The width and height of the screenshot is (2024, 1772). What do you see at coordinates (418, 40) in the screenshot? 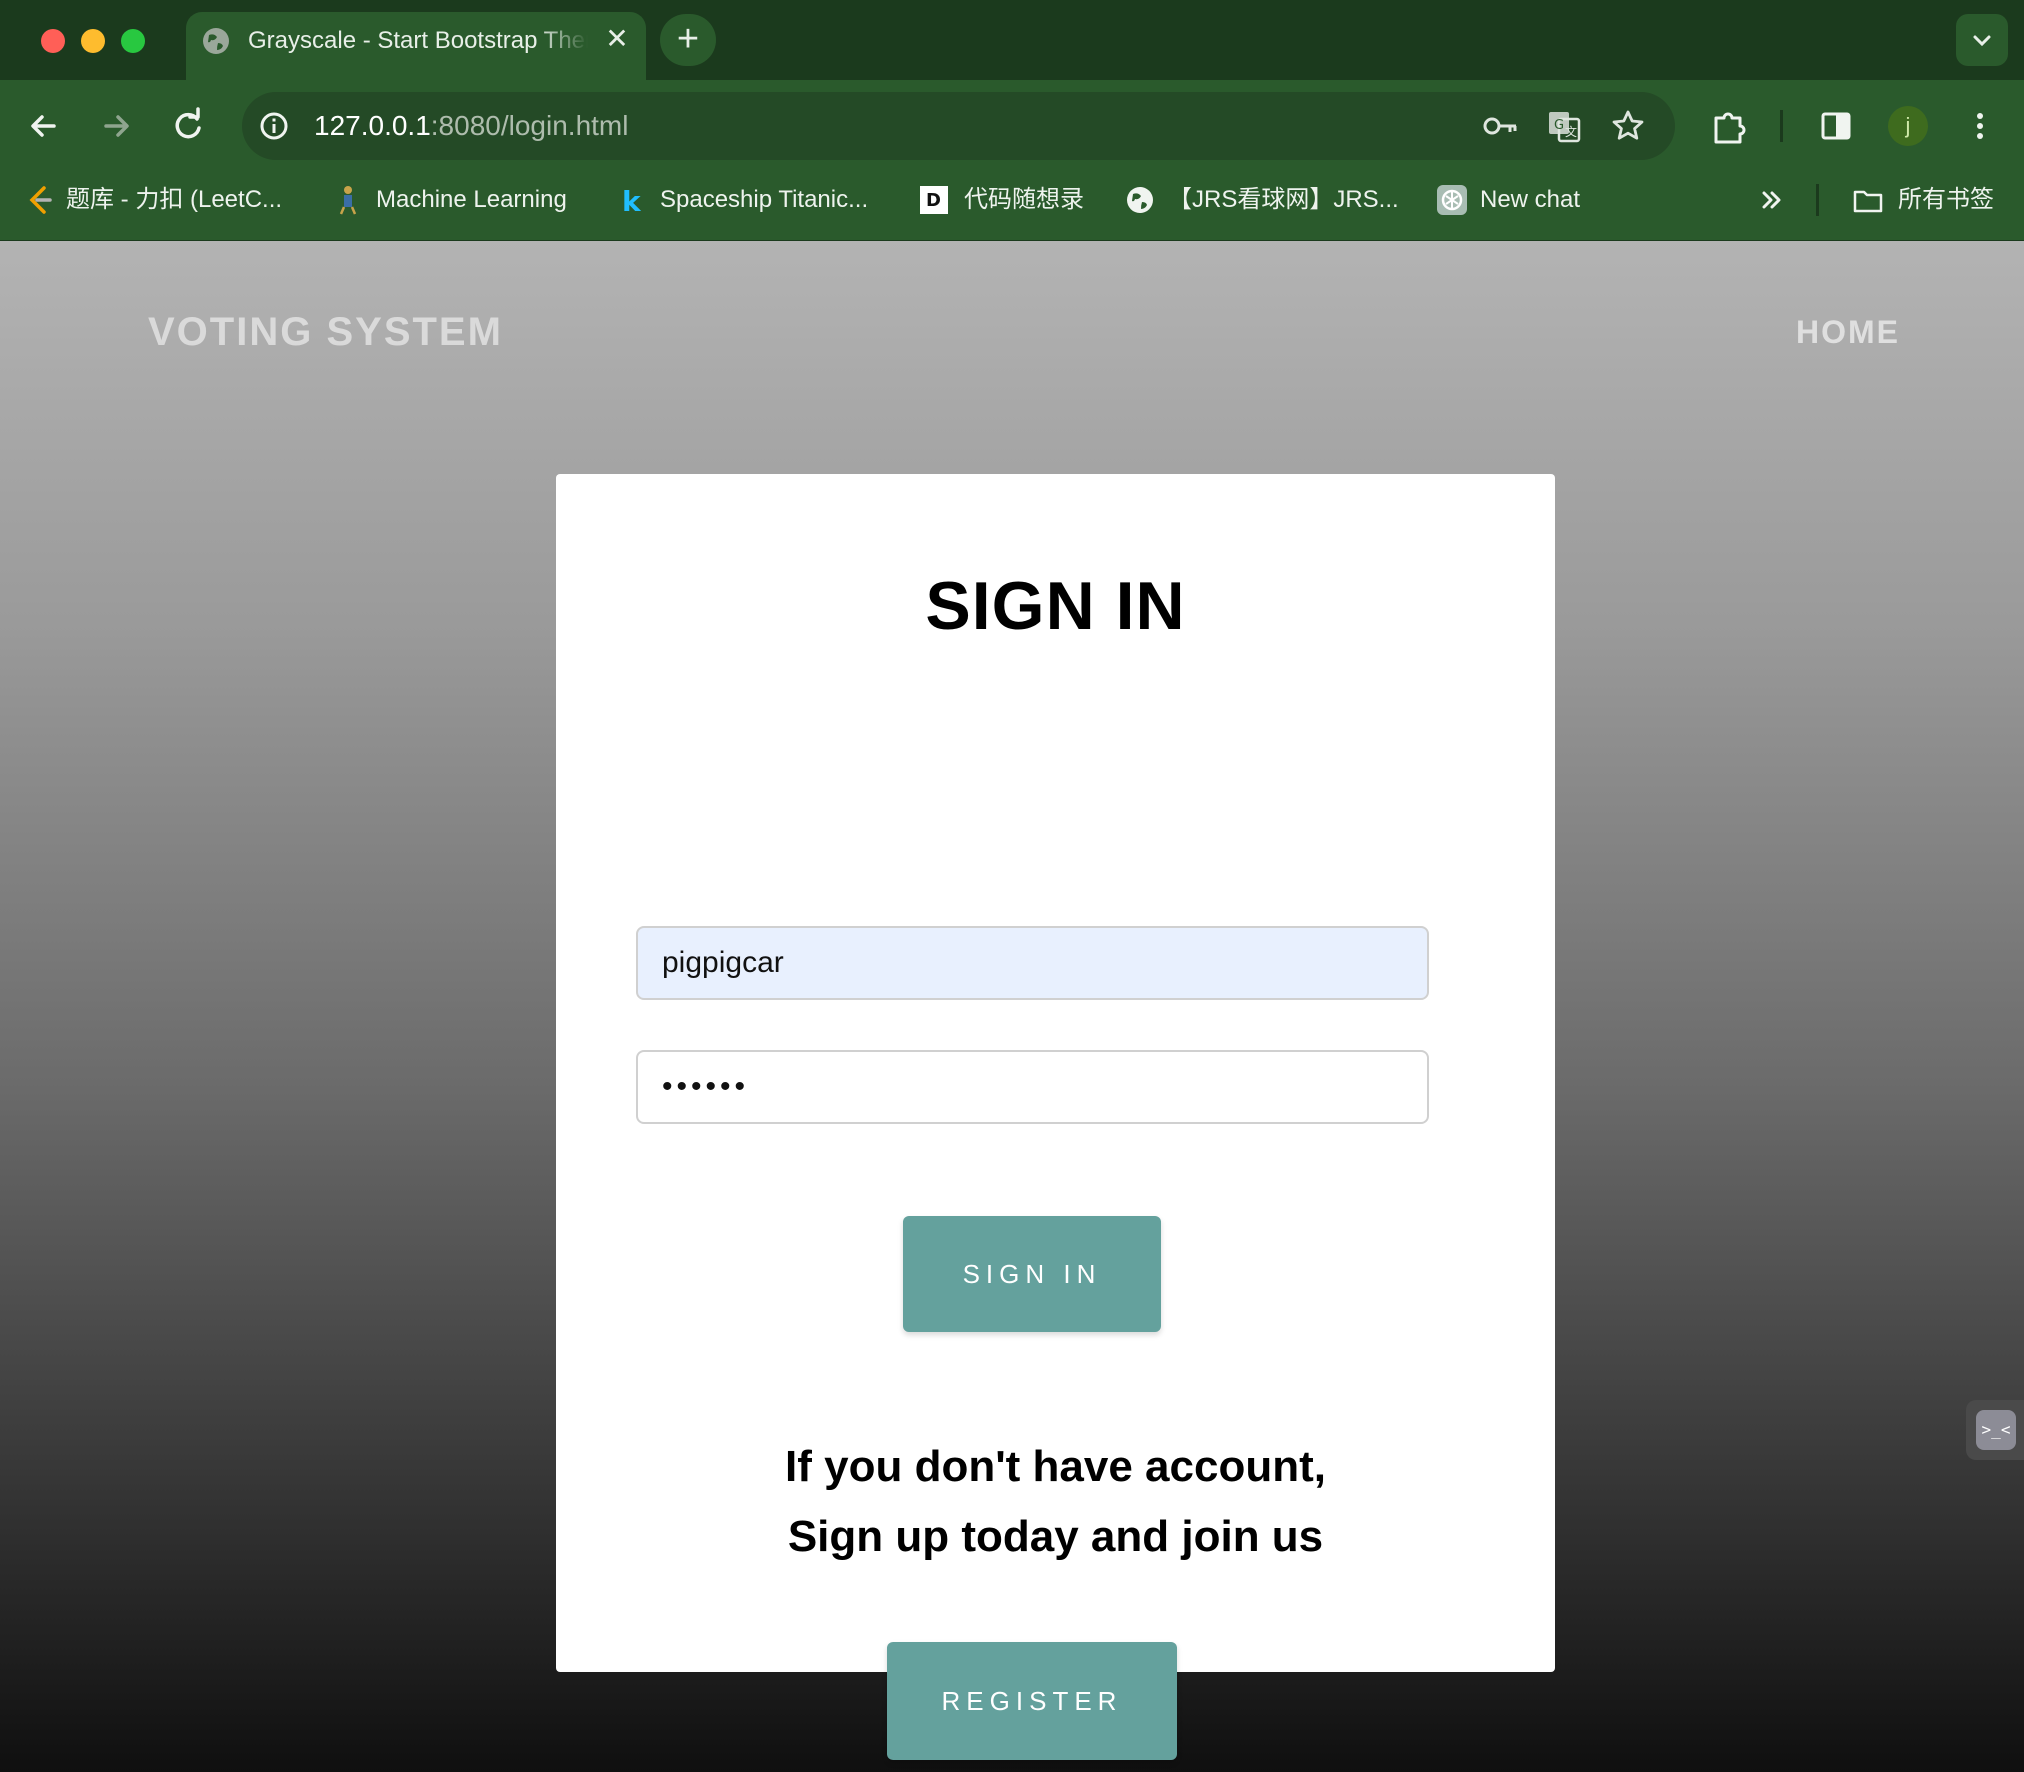
I see `tab-title: Grayscale - Start Bootstrap Theme` at bounding box center [418, 40].